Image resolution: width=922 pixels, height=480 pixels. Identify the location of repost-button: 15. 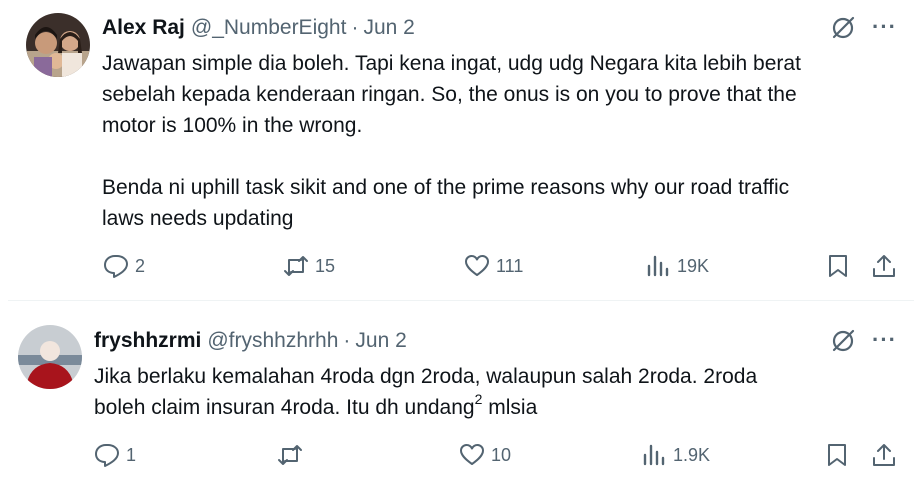
(309, 266).